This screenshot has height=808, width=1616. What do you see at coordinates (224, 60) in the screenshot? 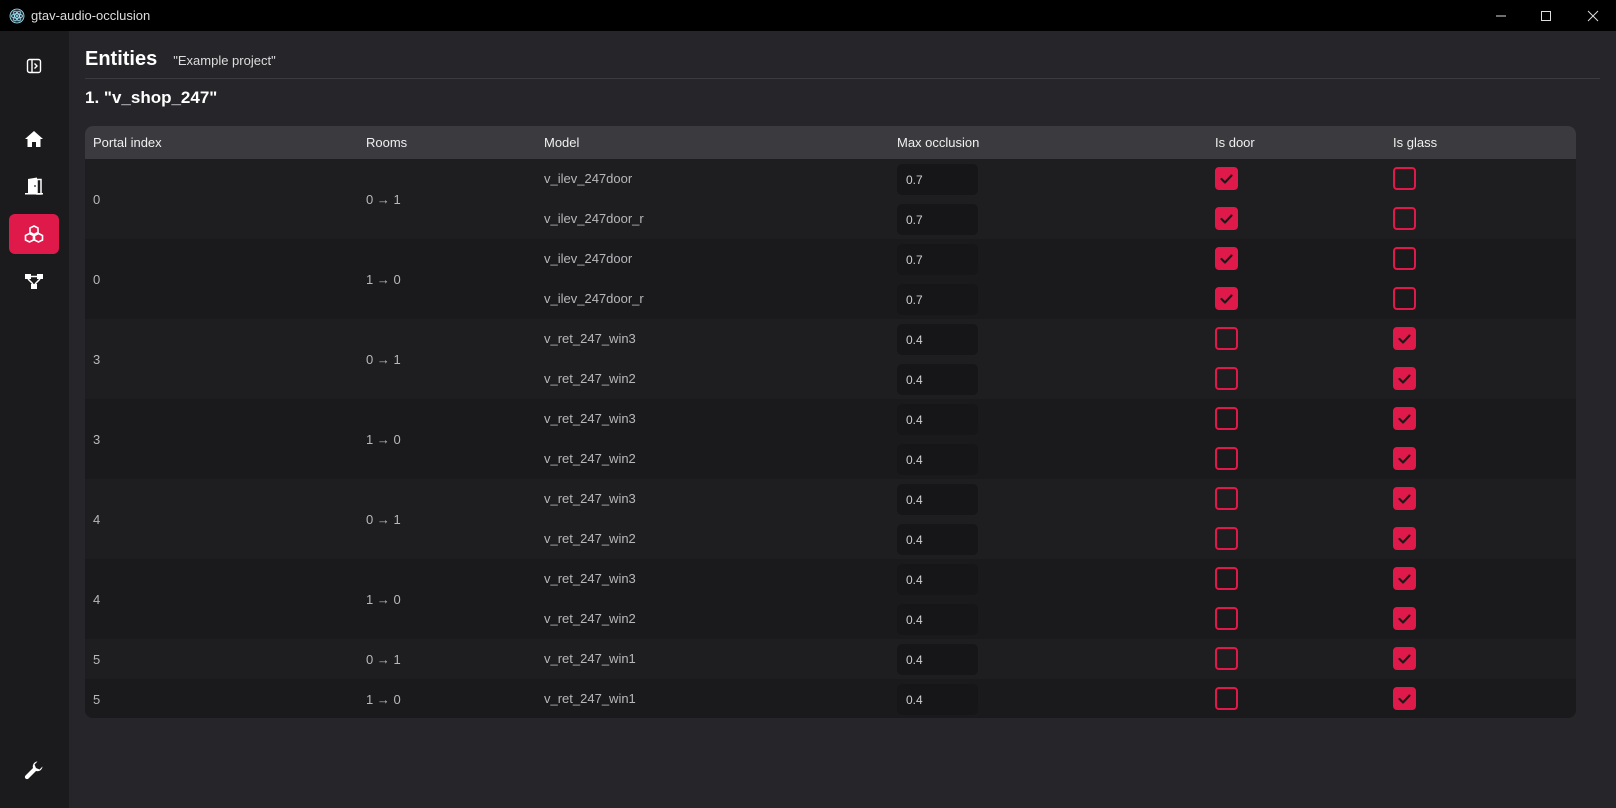
I see `project-name: "Example project"` at bounding box center [224, 60].